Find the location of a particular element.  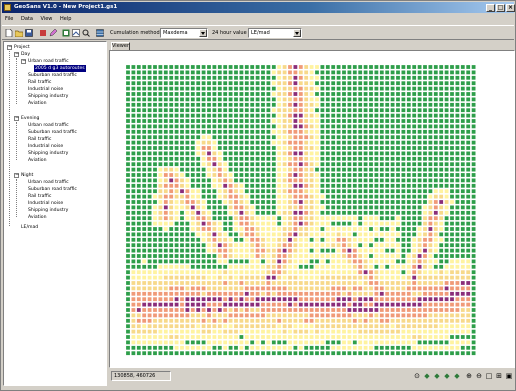

nav-right-icon: ◆ is located at coordinates (437, 376).